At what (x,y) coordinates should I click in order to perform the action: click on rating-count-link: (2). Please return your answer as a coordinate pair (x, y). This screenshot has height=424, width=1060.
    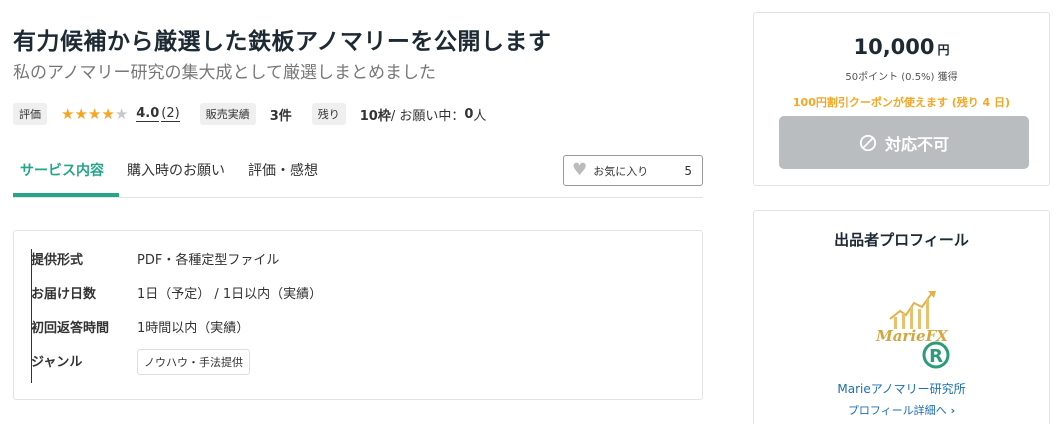
    Looking at the image, I should click on (170, 114).